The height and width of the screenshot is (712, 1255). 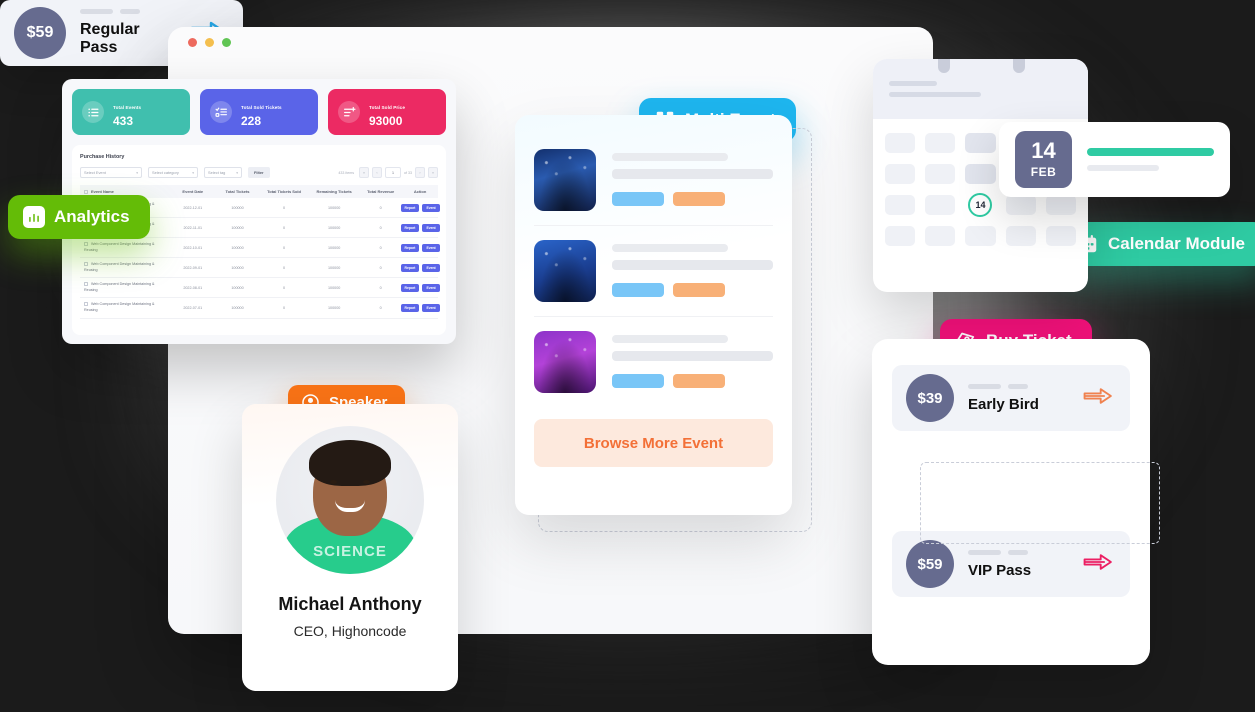 What do you see at coordinates (284, 191) in the screenshot?
I see `column-header-total-tickets-sold: Total Tickets Sold` at bounding box center [284, 191].